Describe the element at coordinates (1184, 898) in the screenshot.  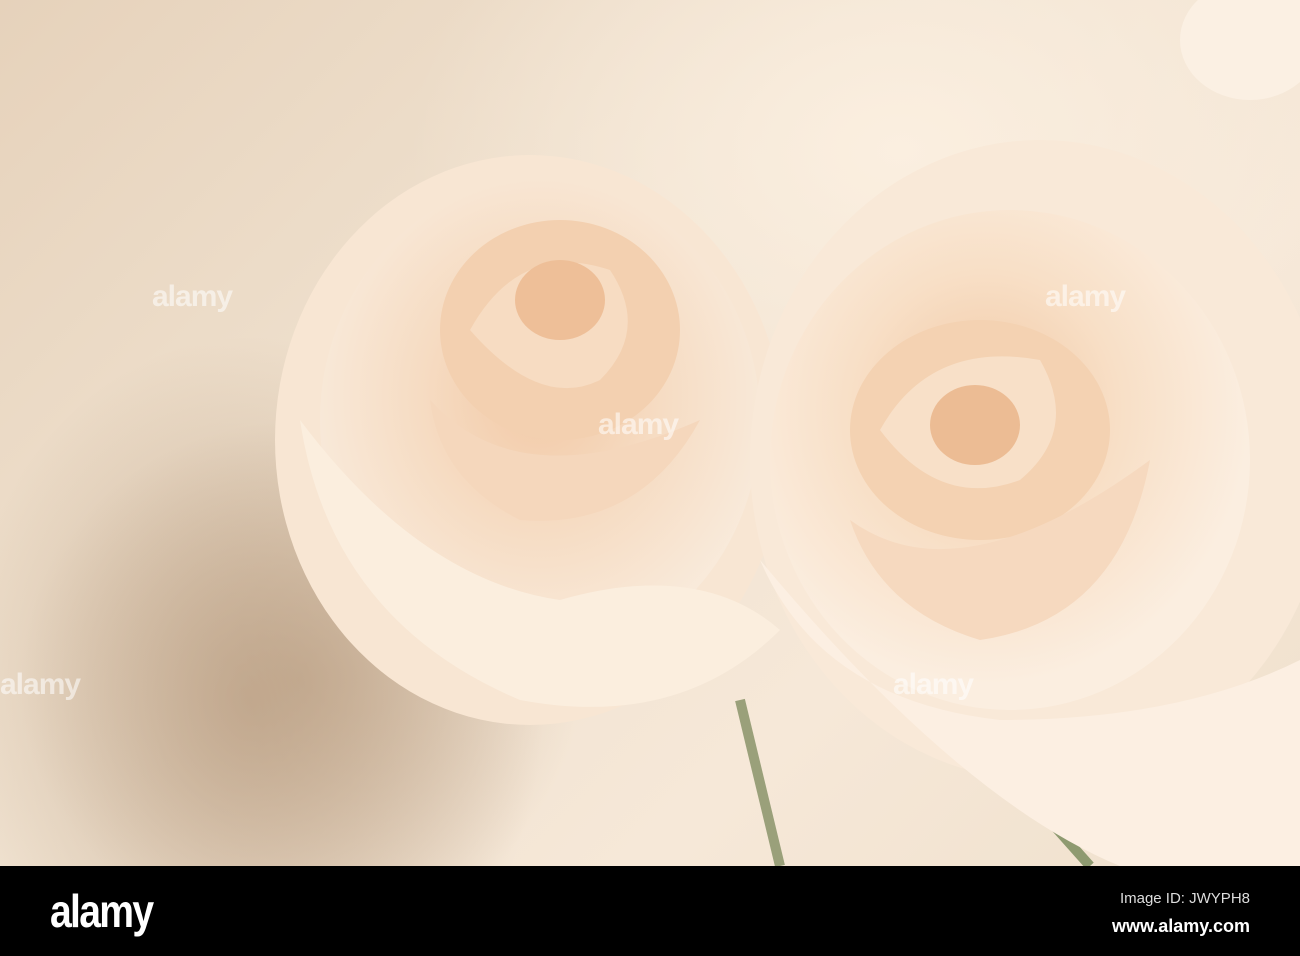
I see `image-id: Image ID: JWYPH8` at that location.